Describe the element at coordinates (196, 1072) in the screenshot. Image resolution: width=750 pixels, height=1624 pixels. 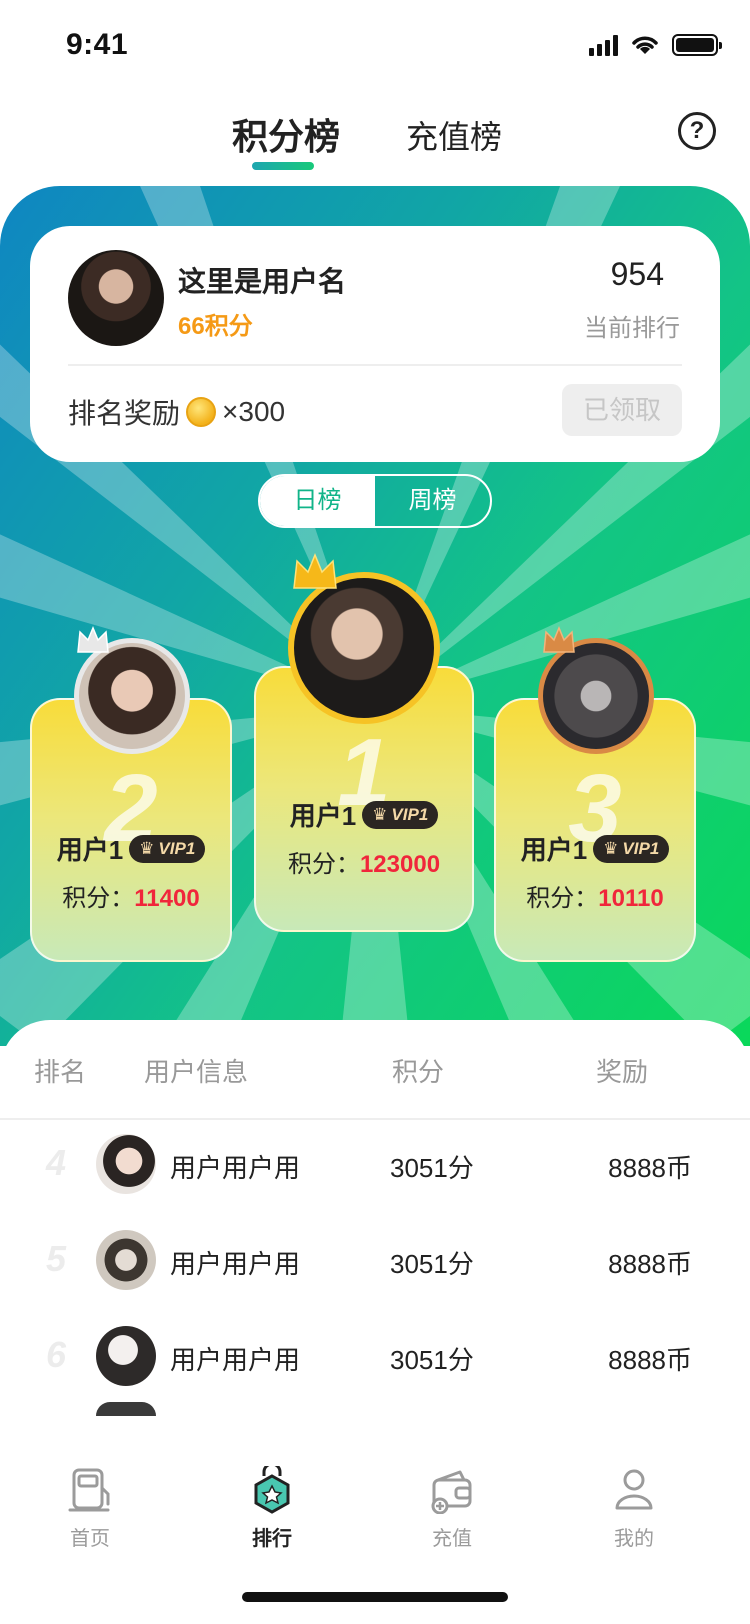
I see `header-user-info: 用户信息` at that location.